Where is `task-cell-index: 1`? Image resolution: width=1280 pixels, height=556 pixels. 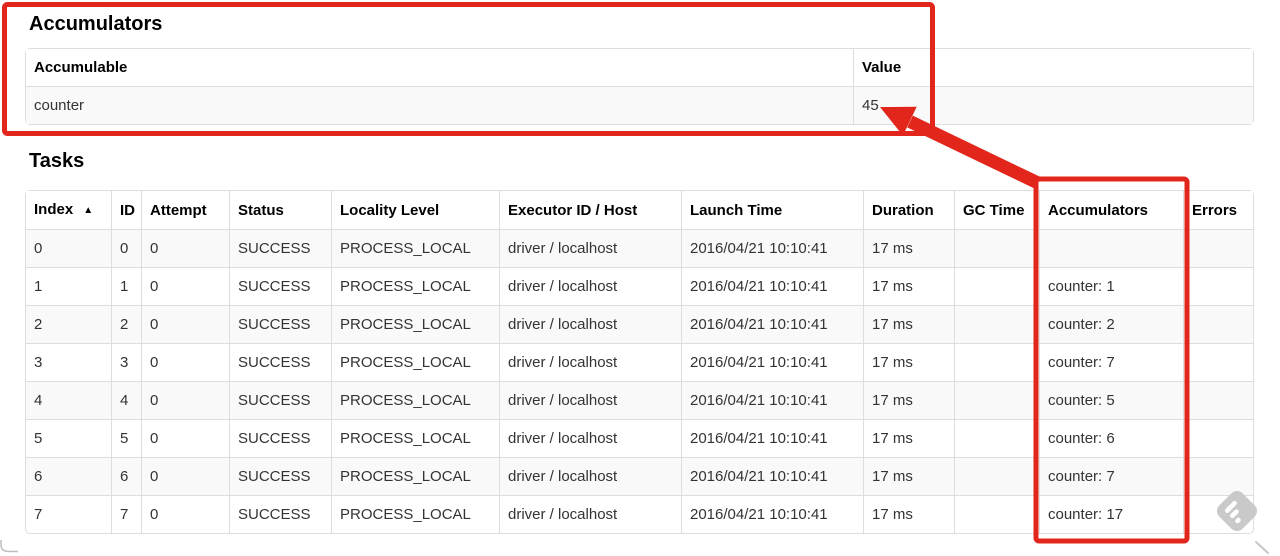
task-cell-index: 1 is located at coordinates (68, 286).